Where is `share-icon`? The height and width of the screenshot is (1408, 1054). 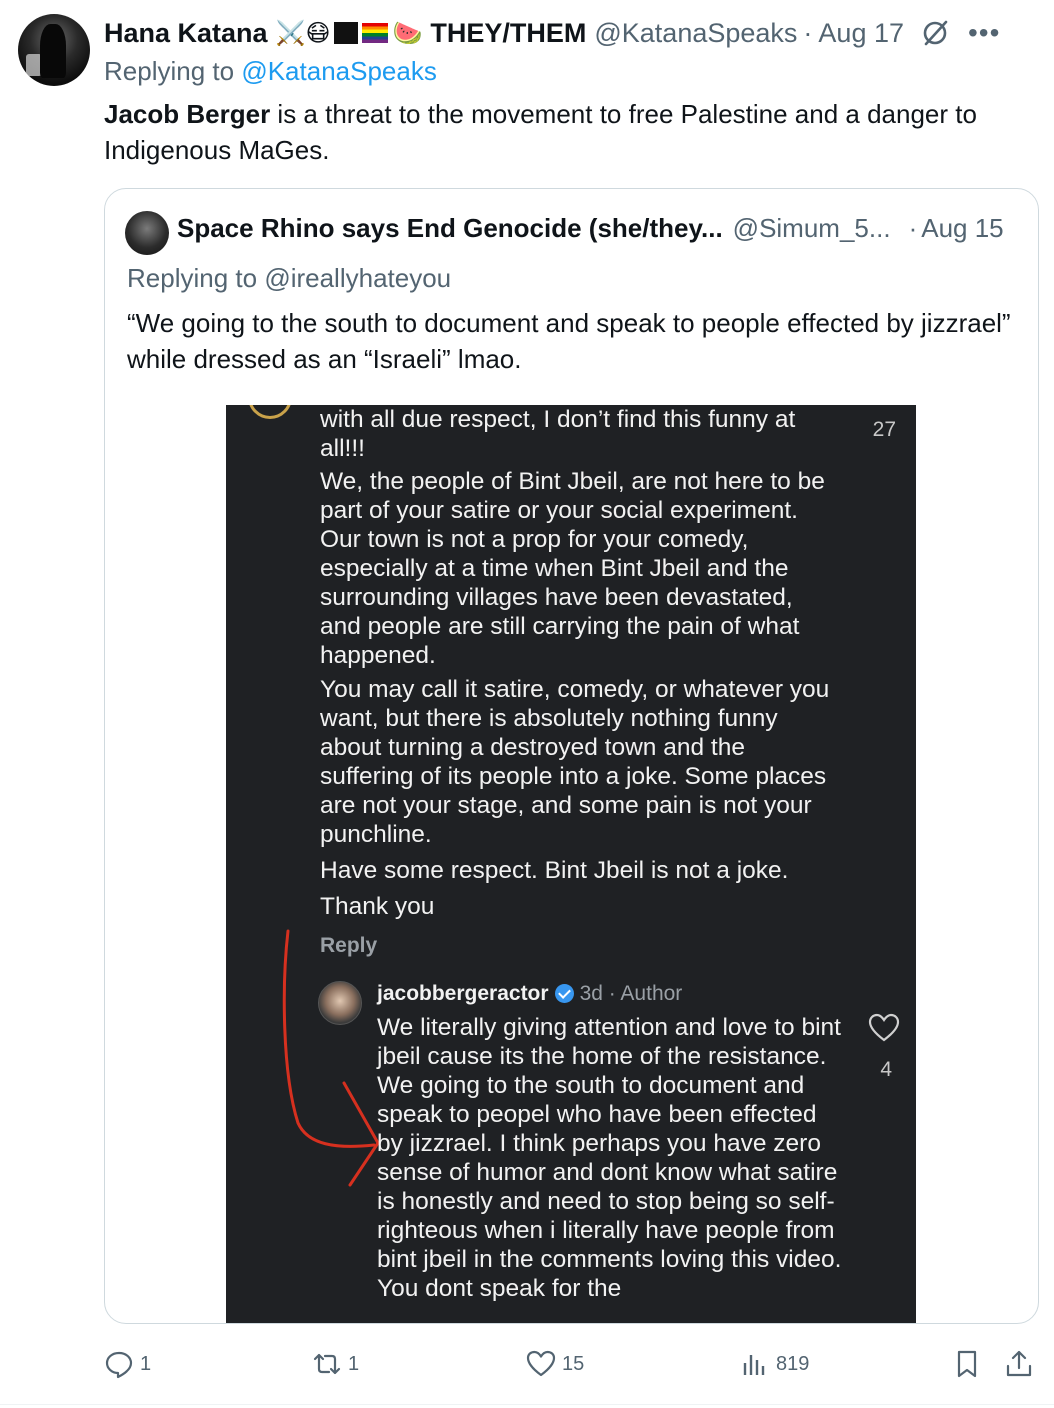 share-icon is located at coordinates (1019, 1363).